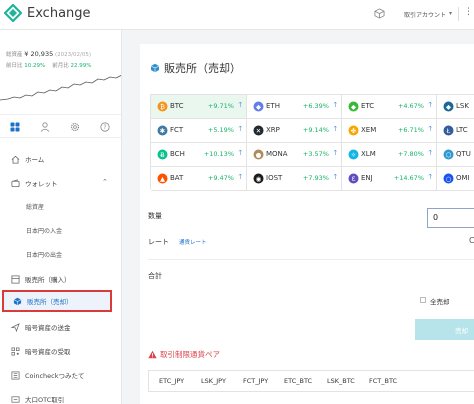  Describe the element at coordinates (35, 206) in the screenshot. I see `sidebar-subitem-total-assets: 総資産` at that location.